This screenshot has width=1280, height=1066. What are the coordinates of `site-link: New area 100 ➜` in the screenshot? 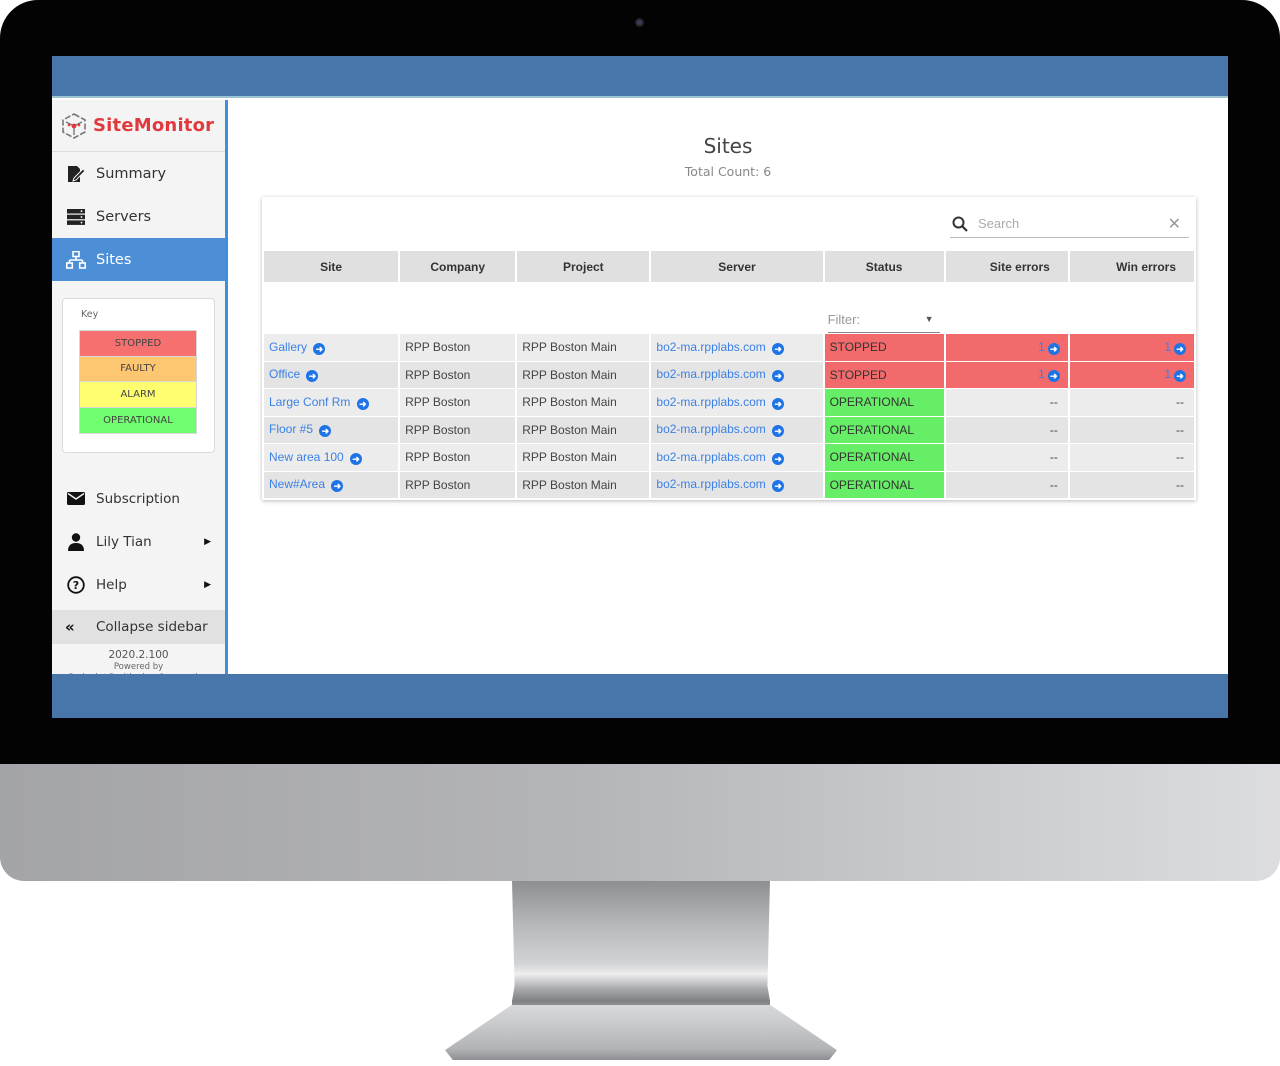 It's located at (316, 457).